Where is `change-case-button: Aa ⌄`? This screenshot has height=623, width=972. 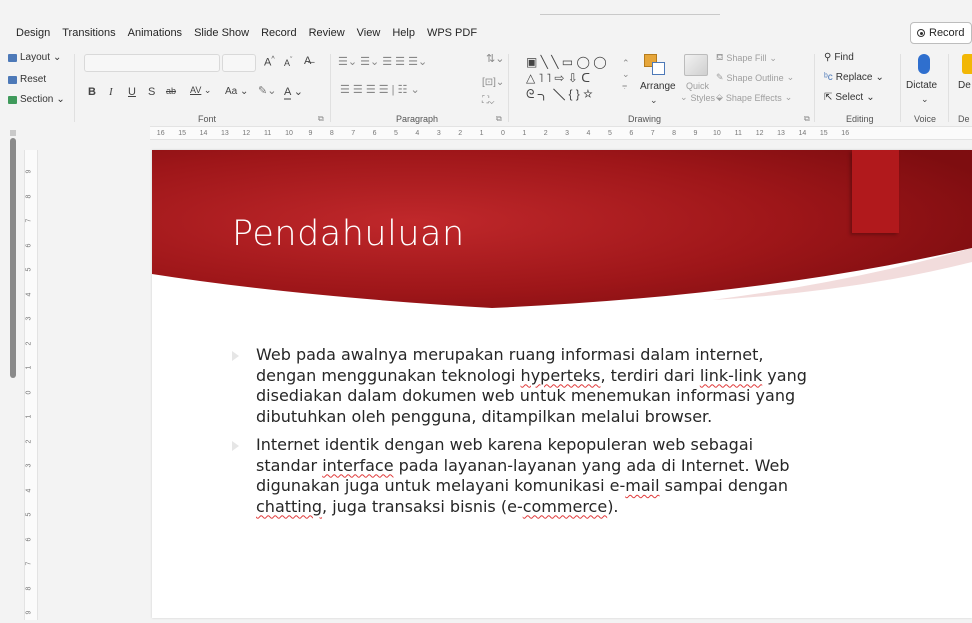 change-case-button: Aa ⌄ is located at coordinates (236, 91).